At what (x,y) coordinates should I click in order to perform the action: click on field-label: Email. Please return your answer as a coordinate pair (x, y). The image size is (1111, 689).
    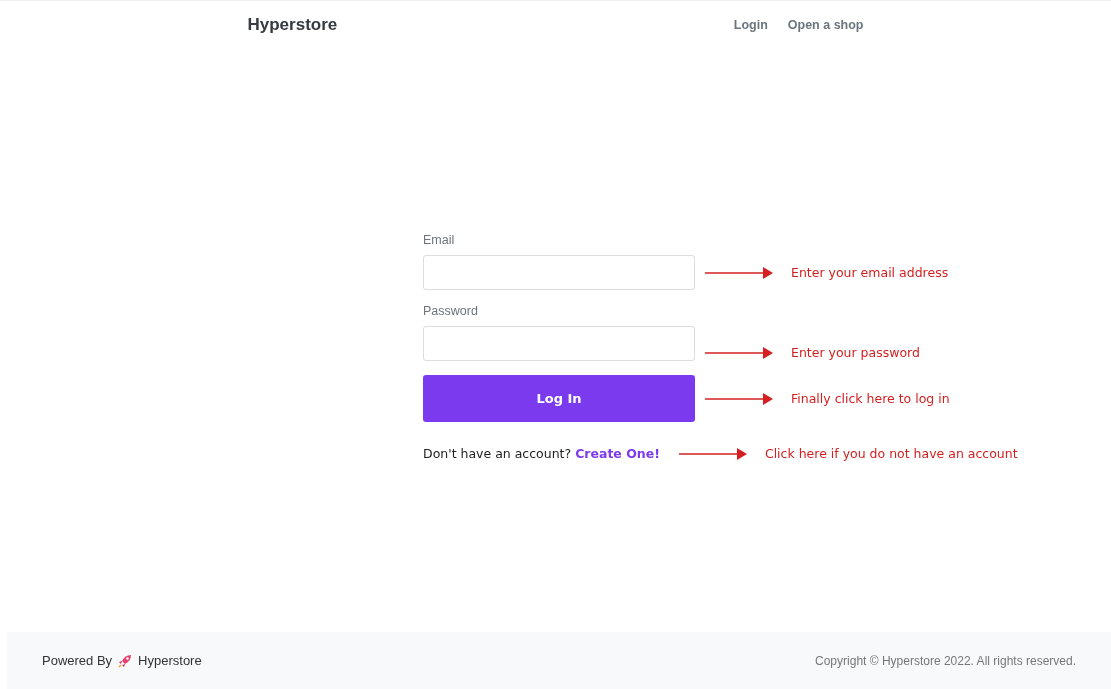
    Looking at the image, I should click on (439, 240).